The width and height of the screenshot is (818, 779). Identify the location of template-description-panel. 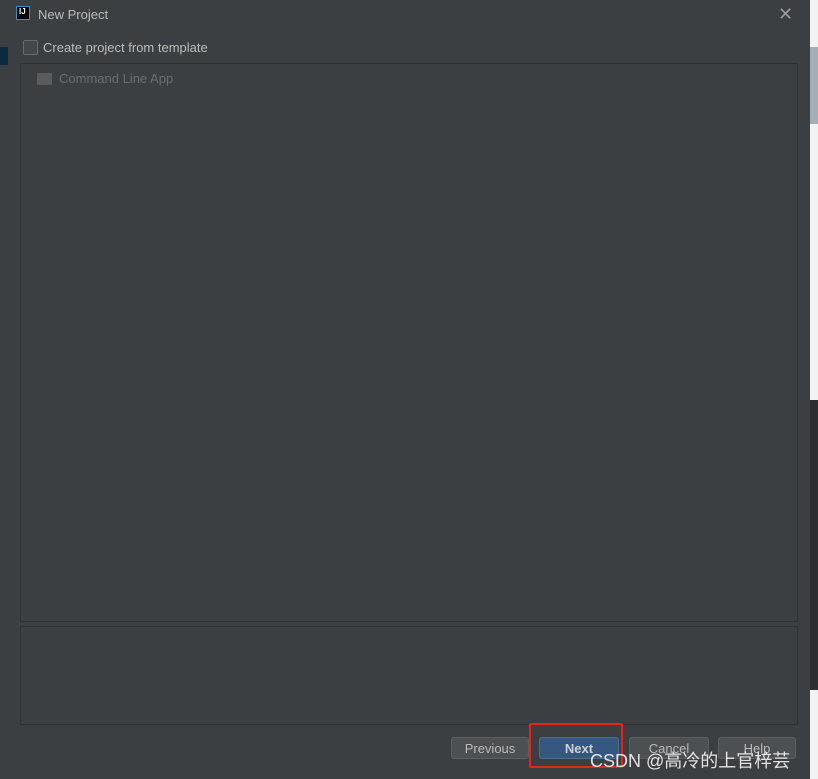
(409, 675).